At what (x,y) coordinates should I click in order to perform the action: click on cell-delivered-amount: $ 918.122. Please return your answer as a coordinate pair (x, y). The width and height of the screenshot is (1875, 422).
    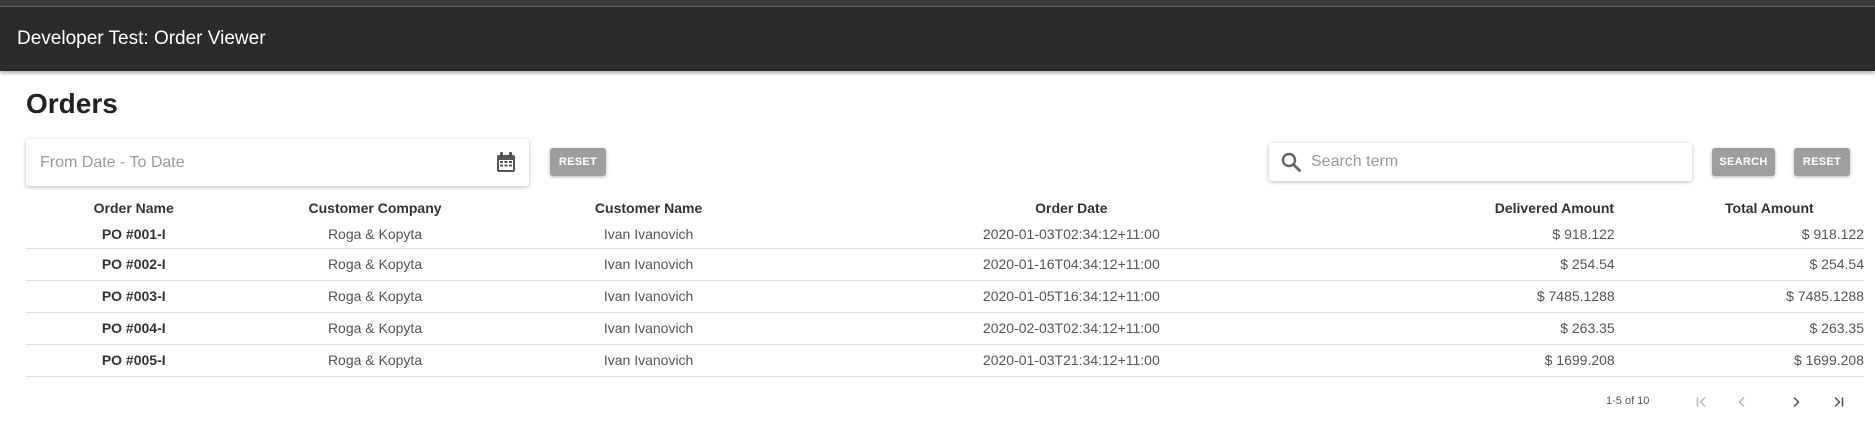
    Looking at the image, I should click on (1484, 234).